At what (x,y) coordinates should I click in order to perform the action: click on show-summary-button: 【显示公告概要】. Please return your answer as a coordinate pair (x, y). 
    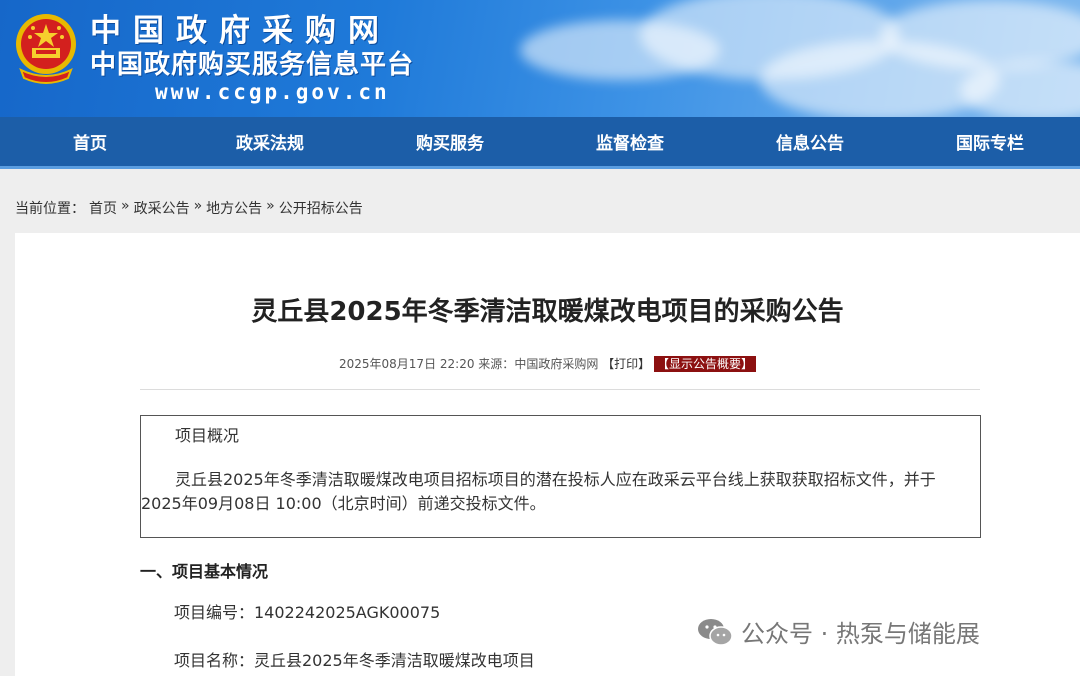
    Looking at the image, I should click on (705, 364).